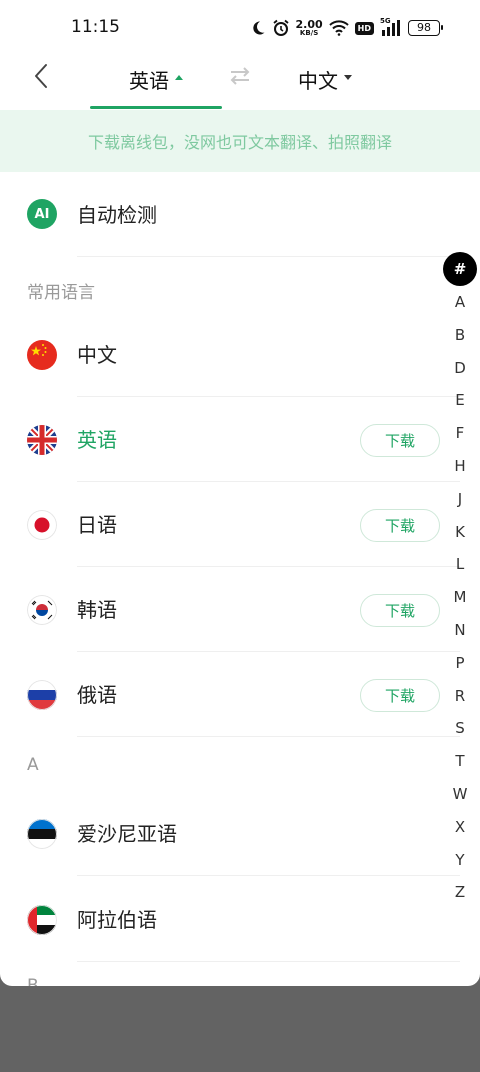 The image size is (480, 1072). I want to click on source-language-label: 英语, so click(149, 81).